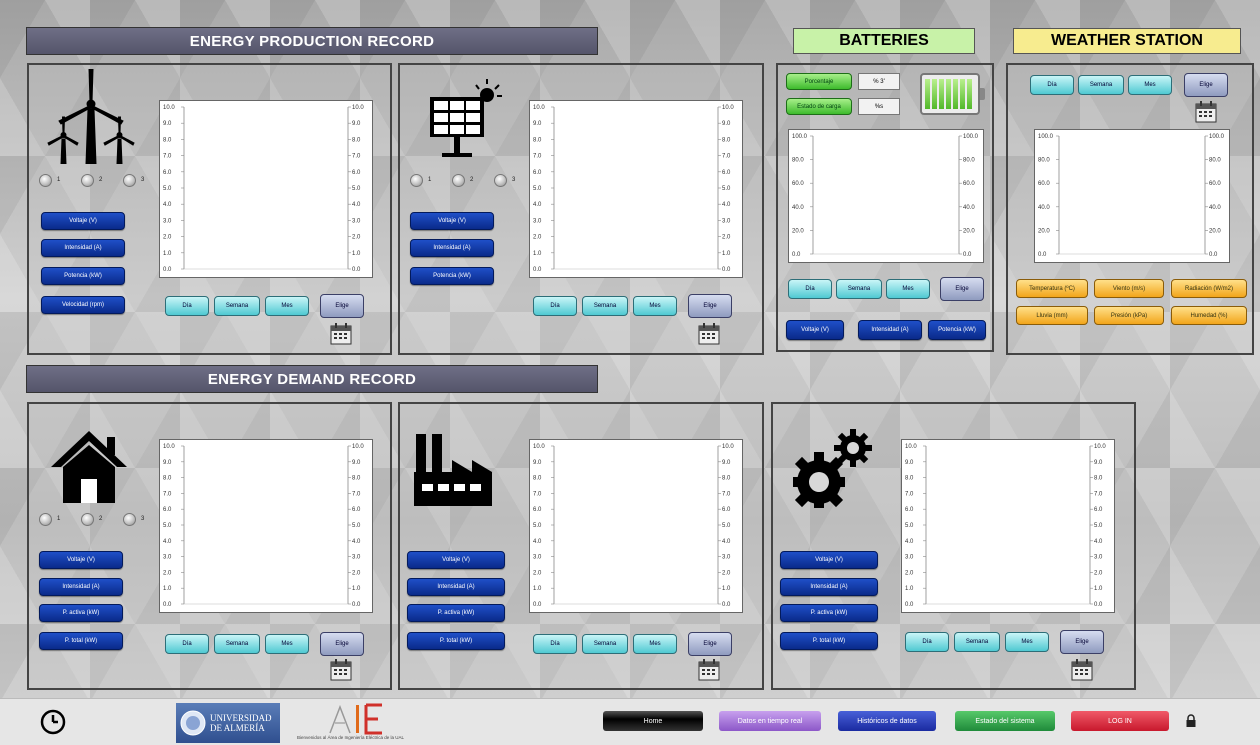 The image size is (1260, 745). What do you see at coordinates (287, 644) in the screenshot?
I see `house-month-button: Mes` at bounding box center [287, 644].